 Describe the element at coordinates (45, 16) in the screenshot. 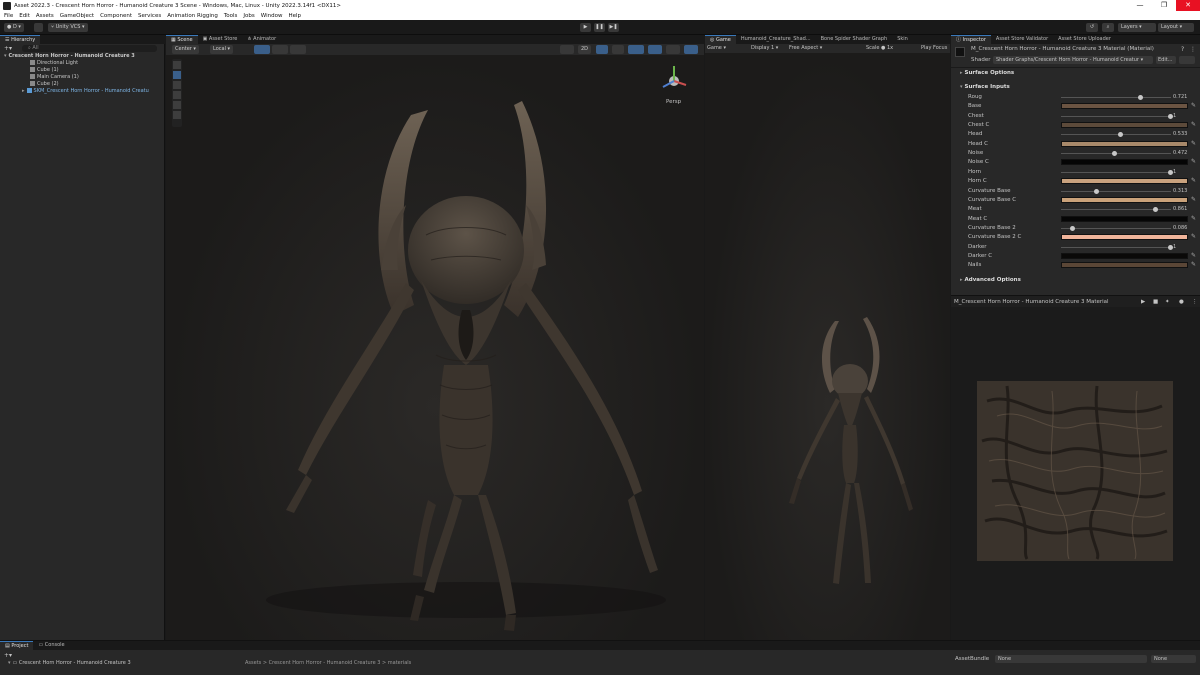

I see `menu-assets: Assets` at that location.